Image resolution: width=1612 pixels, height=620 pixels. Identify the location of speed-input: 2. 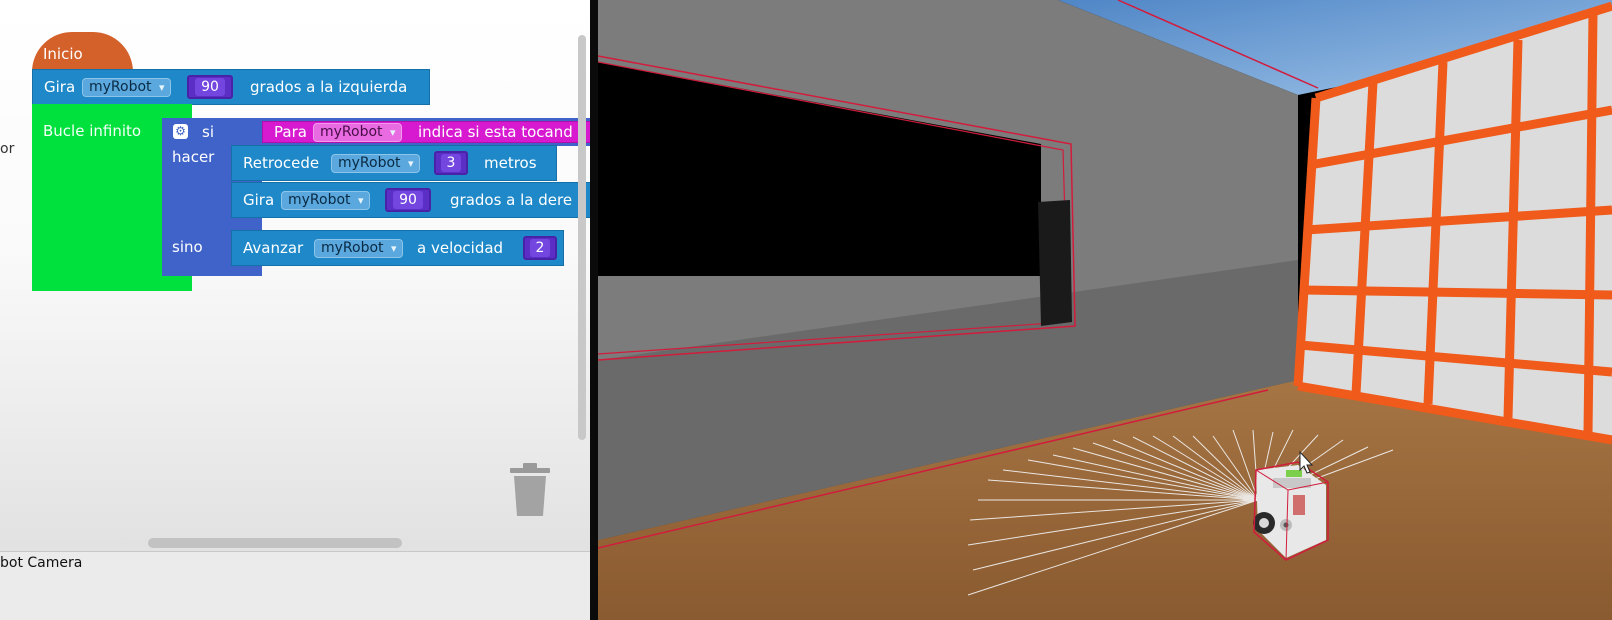
(540, 248).